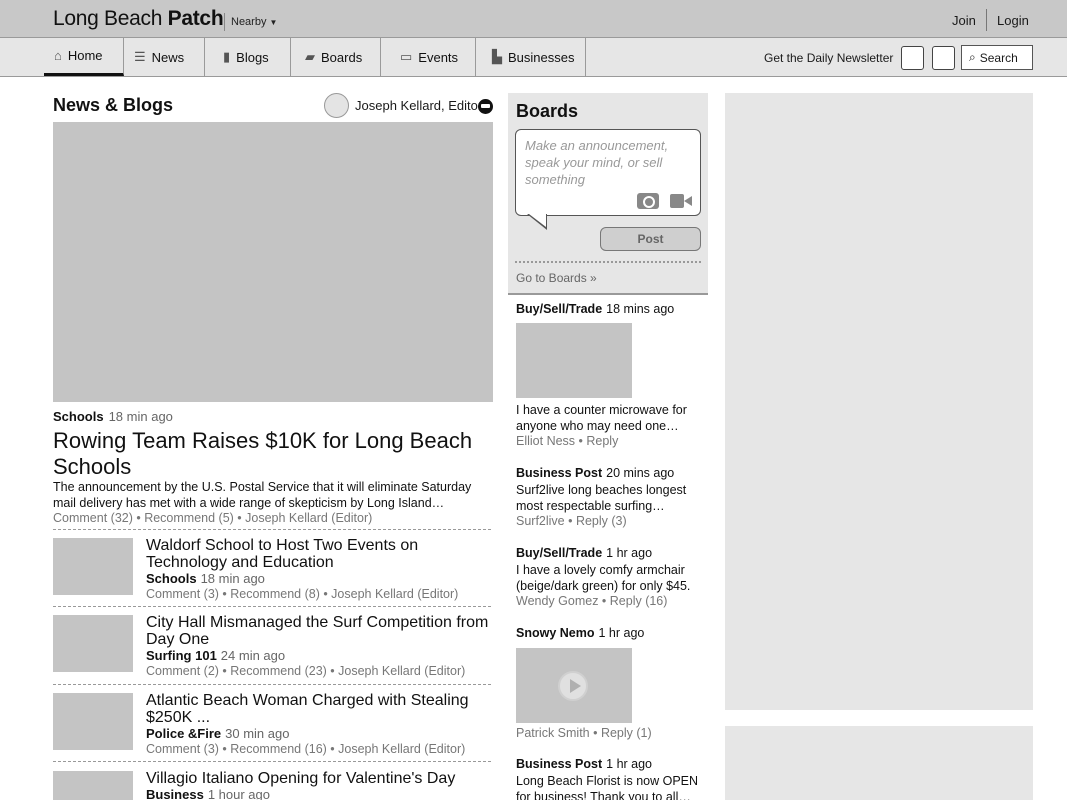  I want to click on nearby-label: Nearby, so click(249, 22).